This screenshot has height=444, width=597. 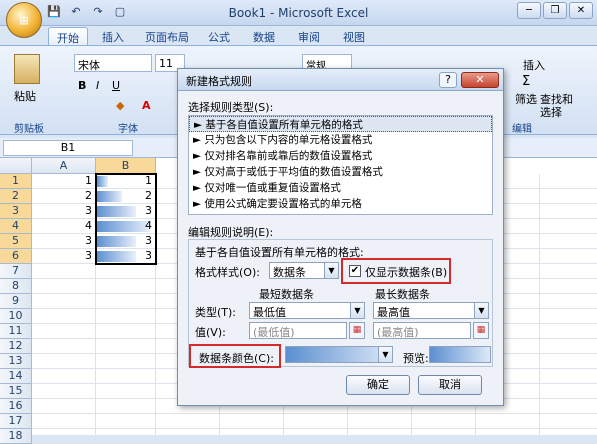 I want to click on tab-insert: 插入, so click(x=113, y=37).